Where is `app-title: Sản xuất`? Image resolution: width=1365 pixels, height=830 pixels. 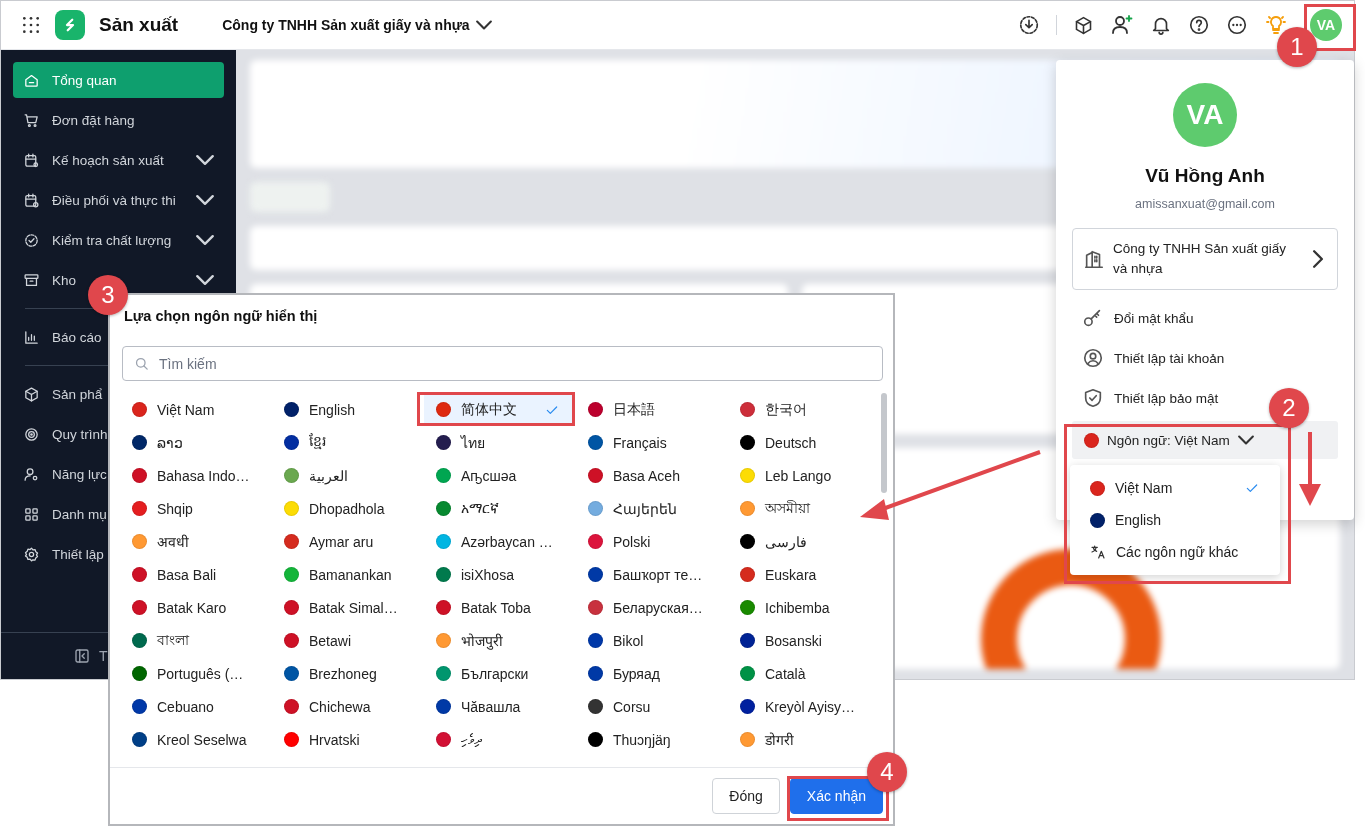 app-title: Sản xuất is located at coordinates (139, 25).